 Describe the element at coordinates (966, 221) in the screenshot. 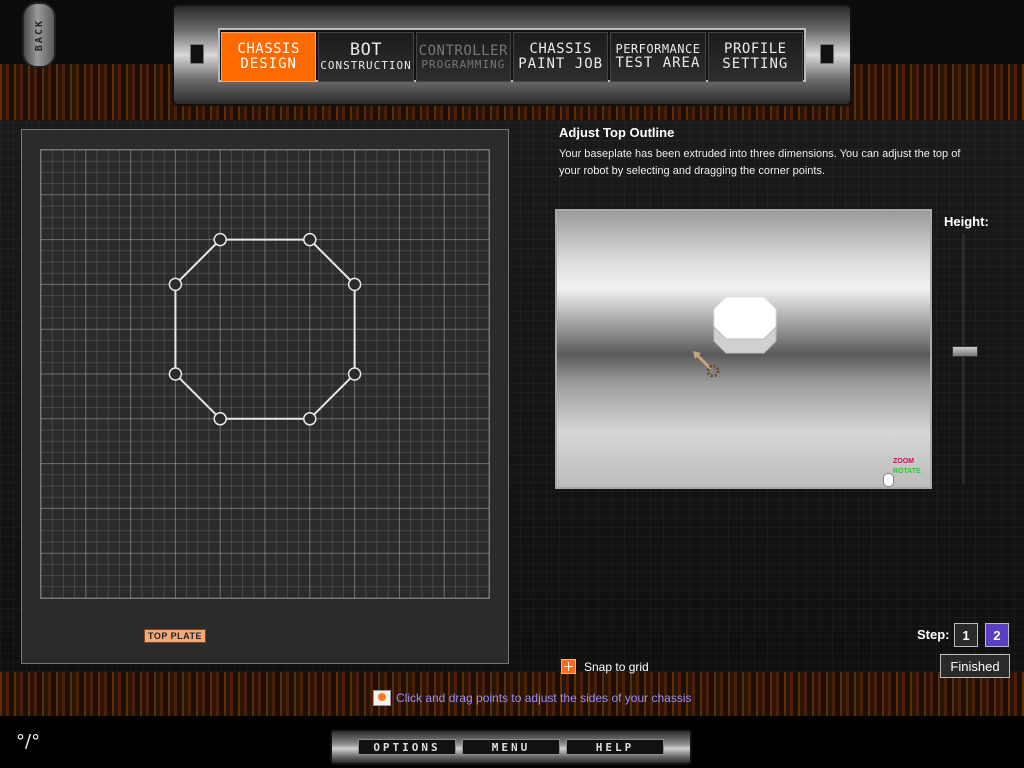

I see `height-label: Height:` at that location.